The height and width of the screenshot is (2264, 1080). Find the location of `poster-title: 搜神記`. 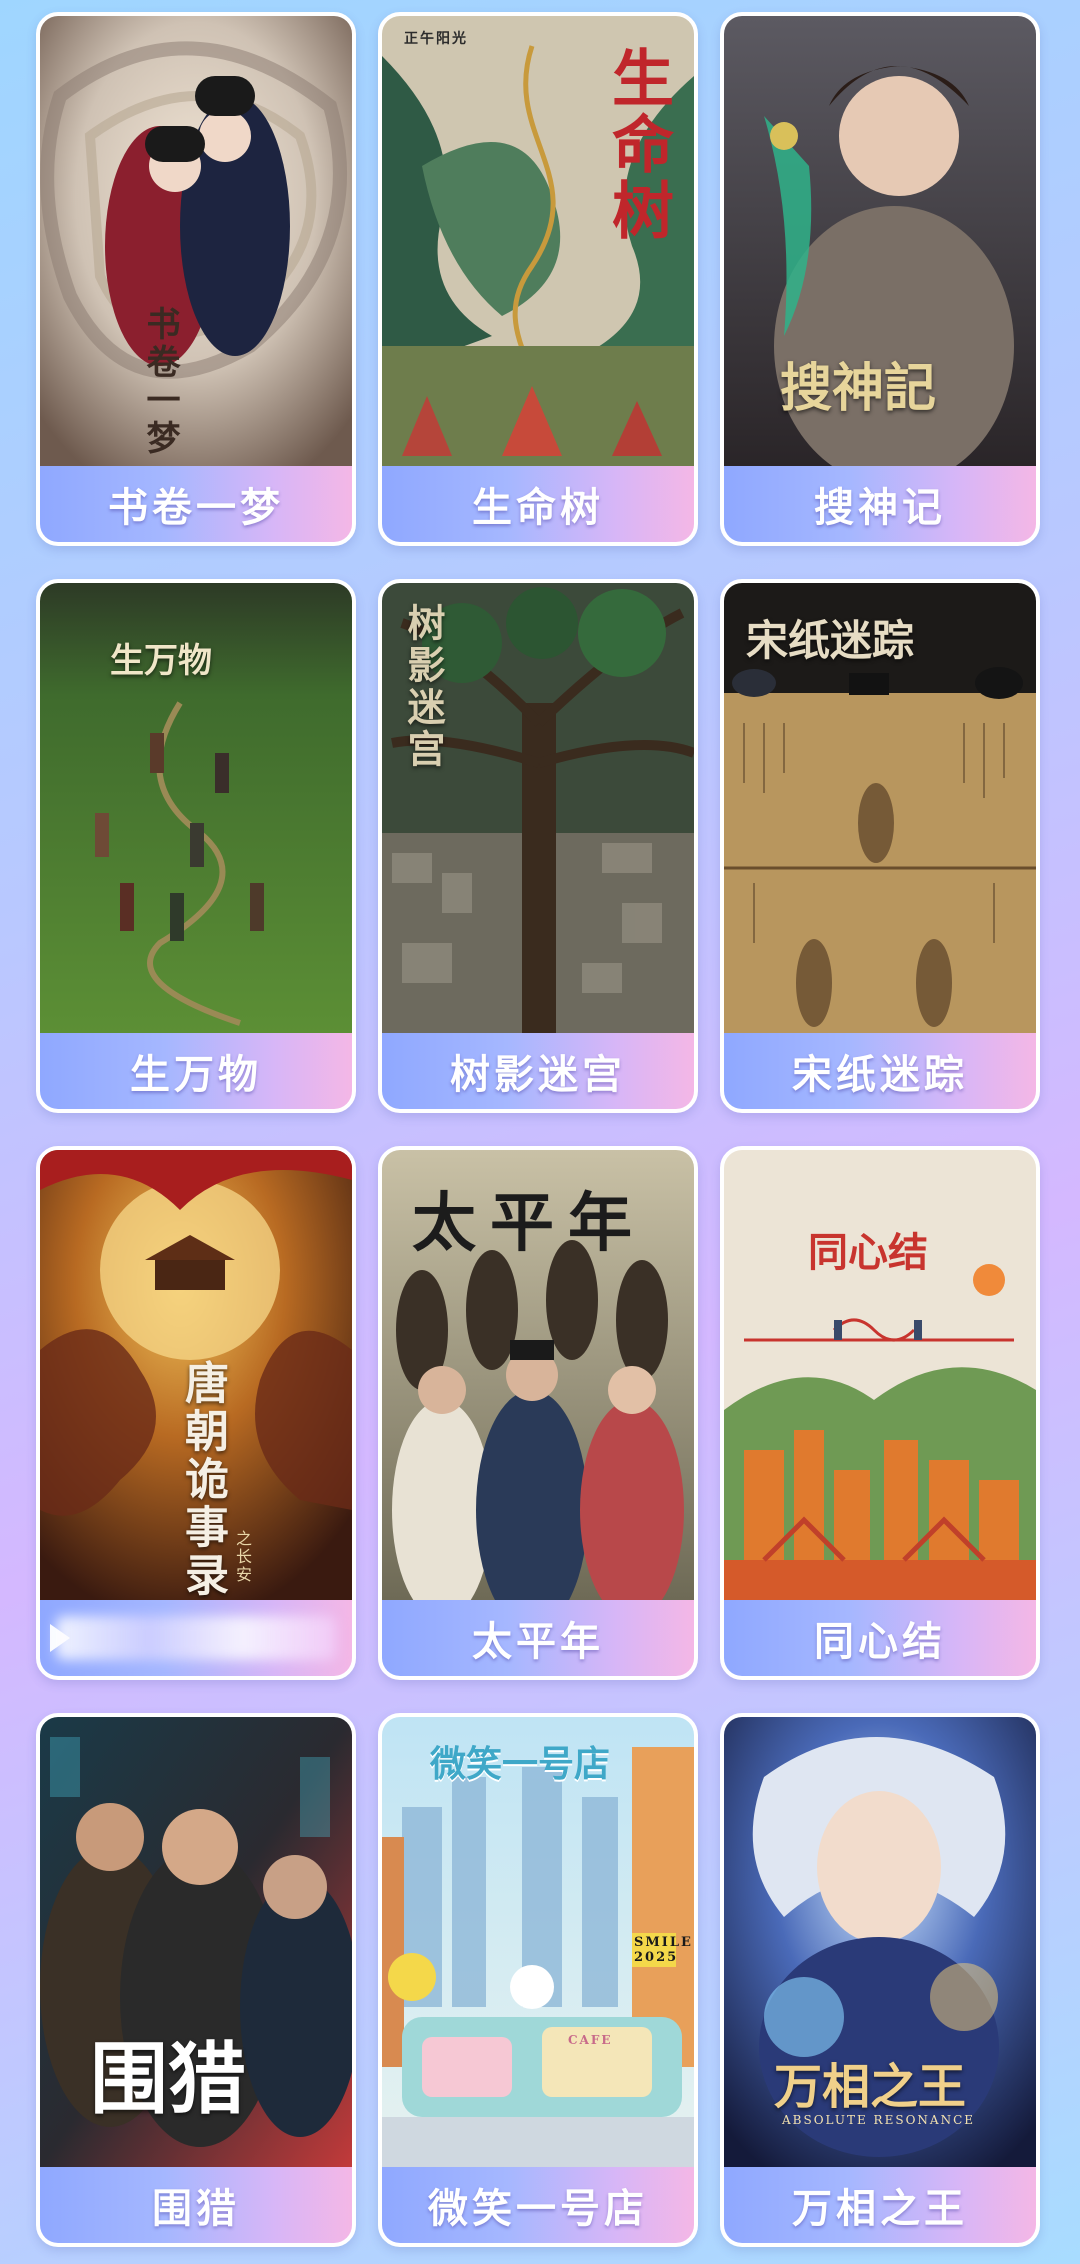

poster-title: 搜神記 is located at coordinates (858, 388).